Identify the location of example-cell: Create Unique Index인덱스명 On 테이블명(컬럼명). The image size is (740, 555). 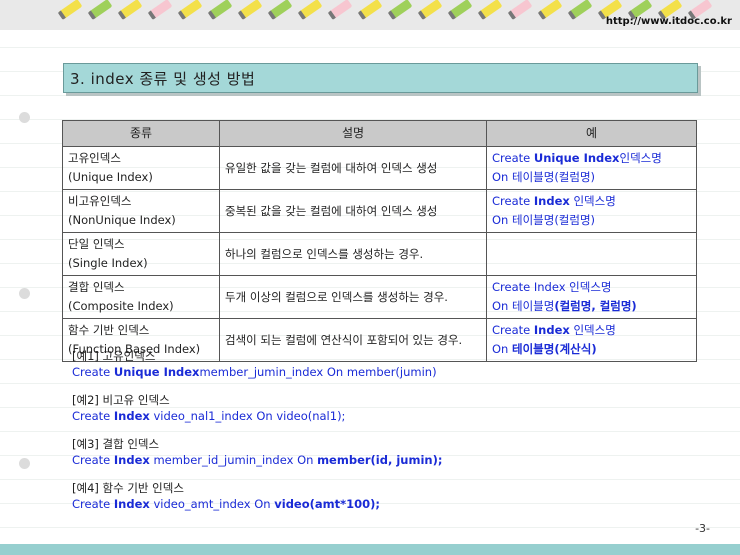
(591, 168).